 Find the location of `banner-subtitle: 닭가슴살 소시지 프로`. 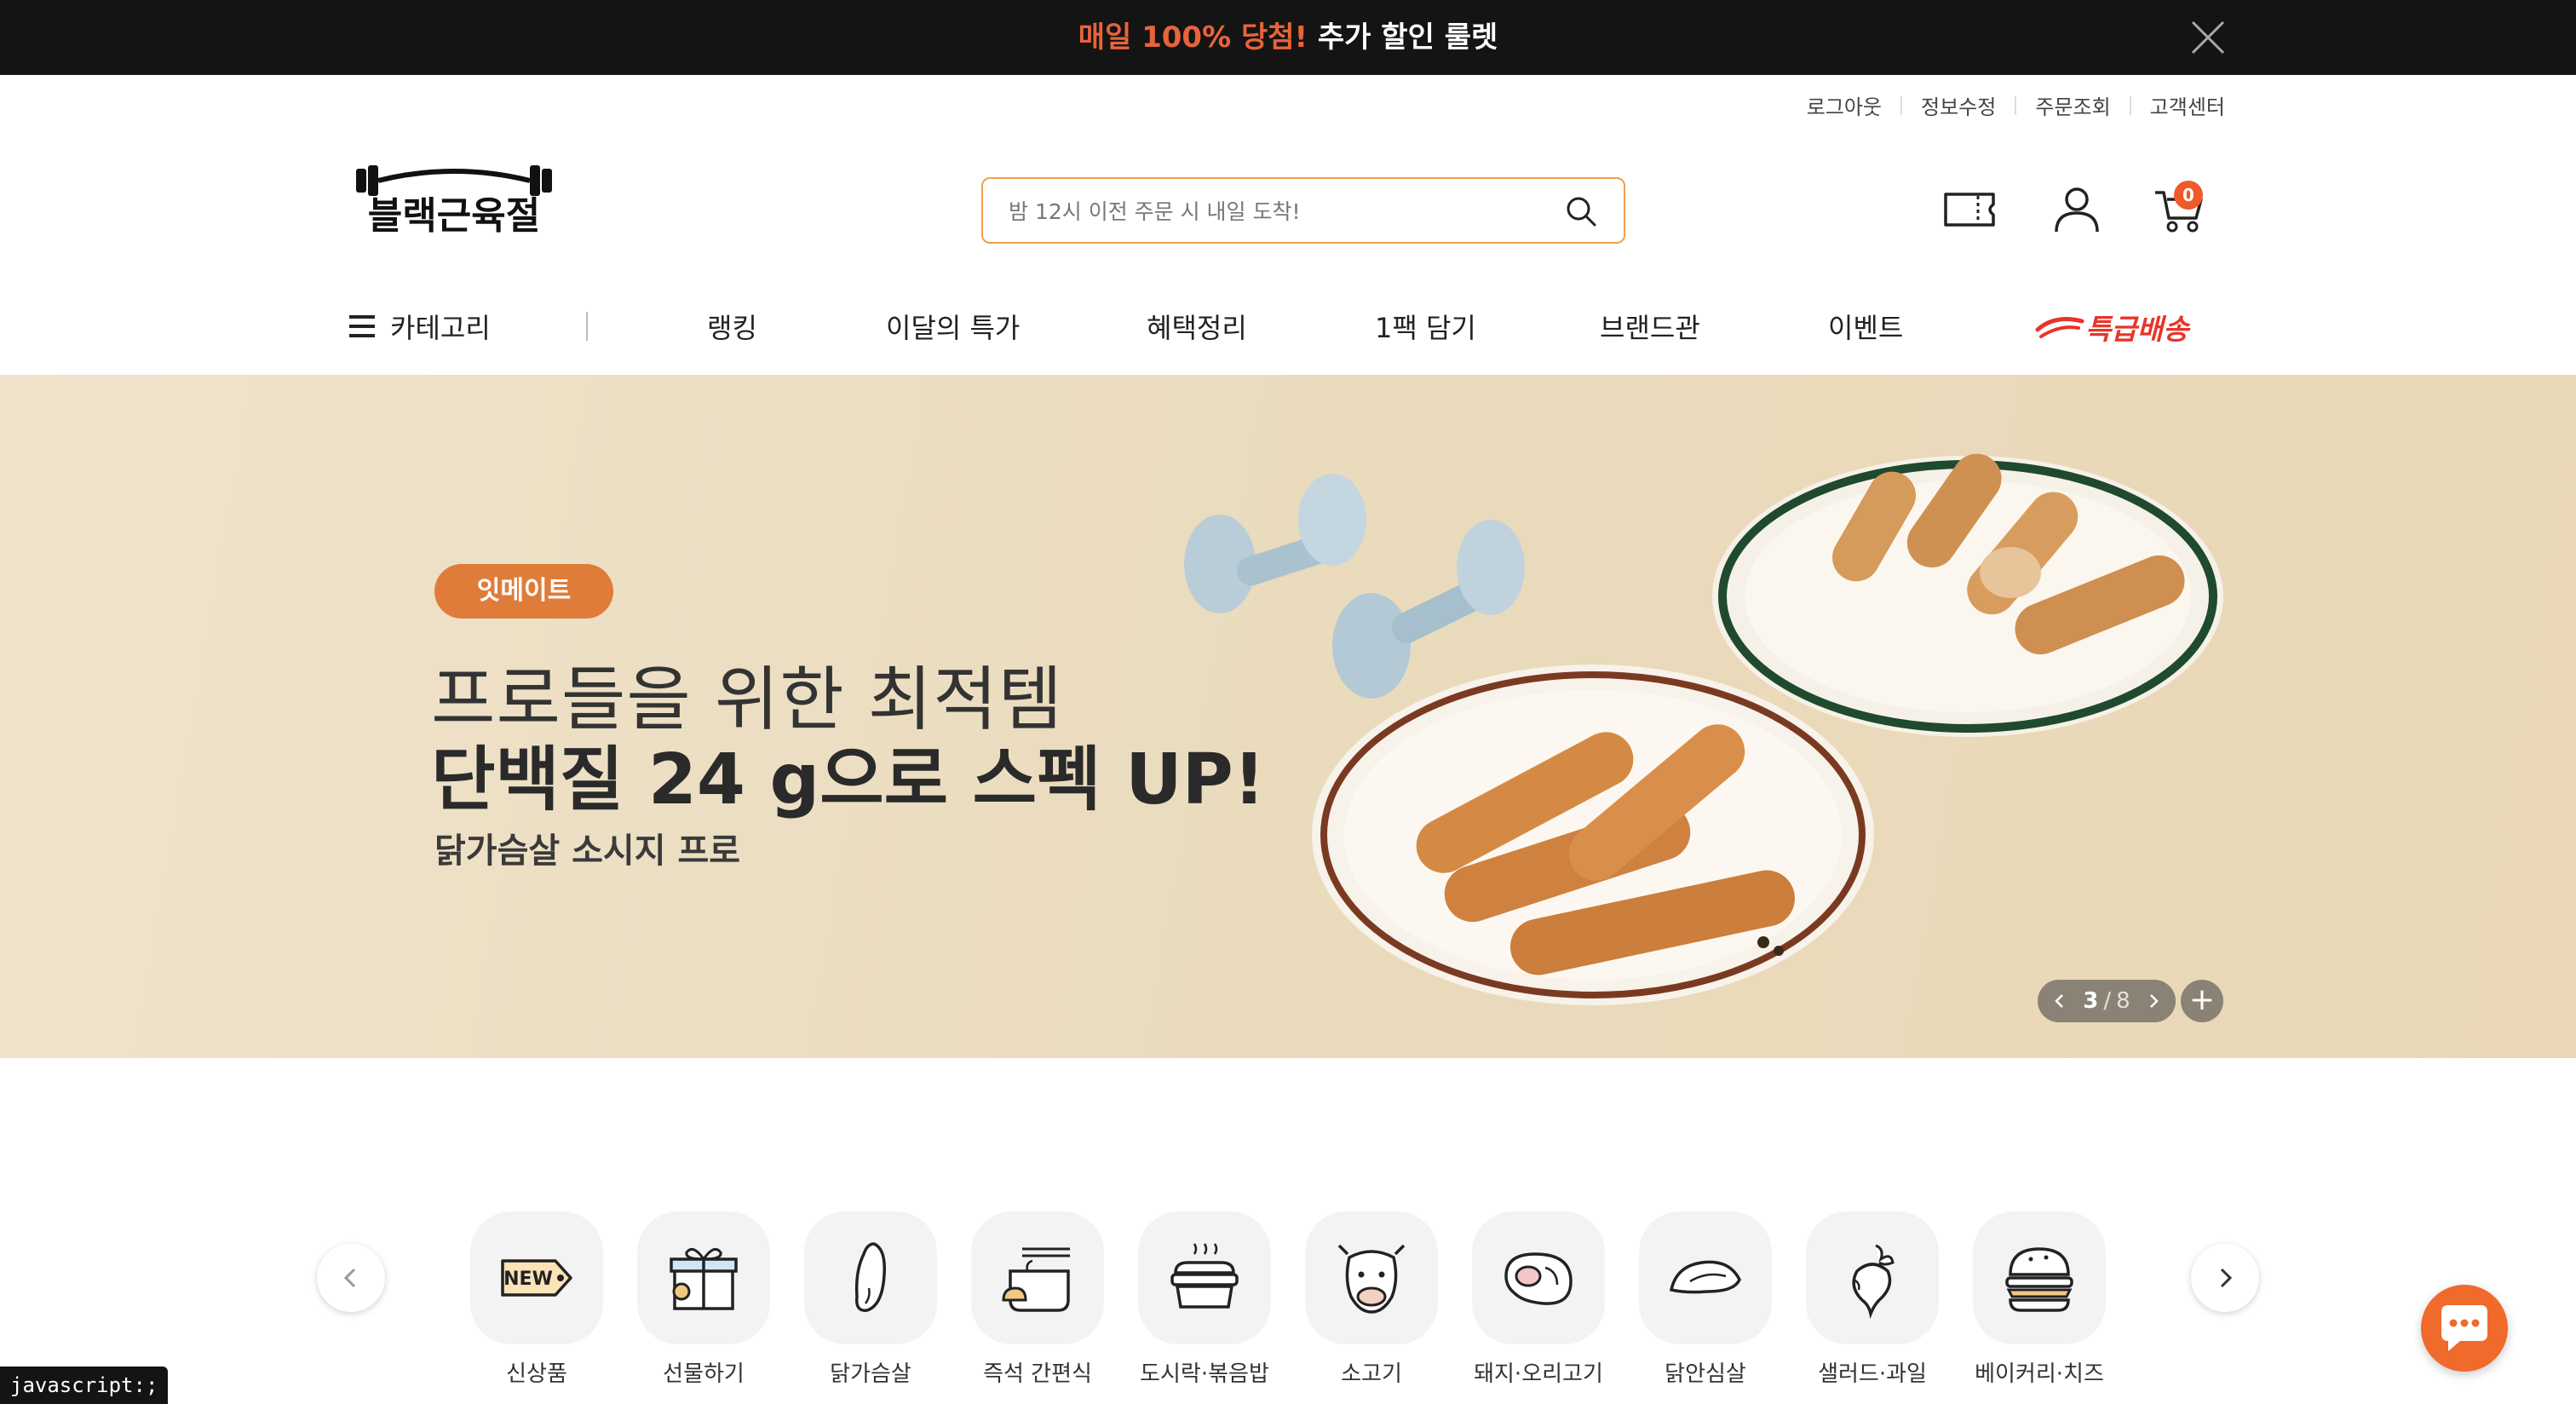

banner-subtitle: 닭가슴살 소시지 프로 is located at coordinates (588, 851).